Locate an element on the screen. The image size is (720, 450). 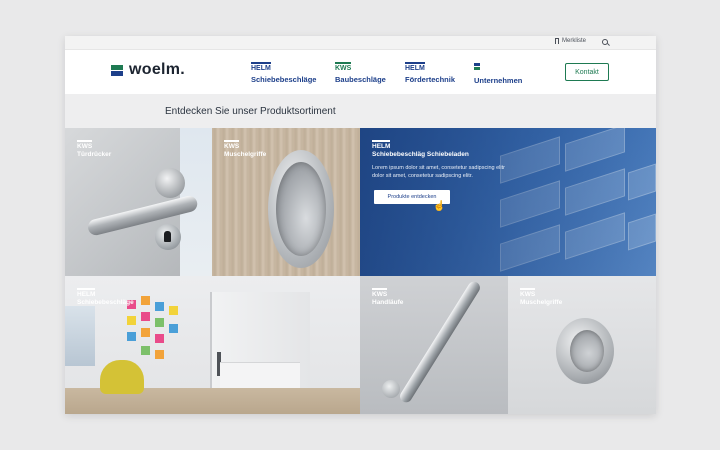
merkliste-link: Merkliste is located at coordinates (570, 41).